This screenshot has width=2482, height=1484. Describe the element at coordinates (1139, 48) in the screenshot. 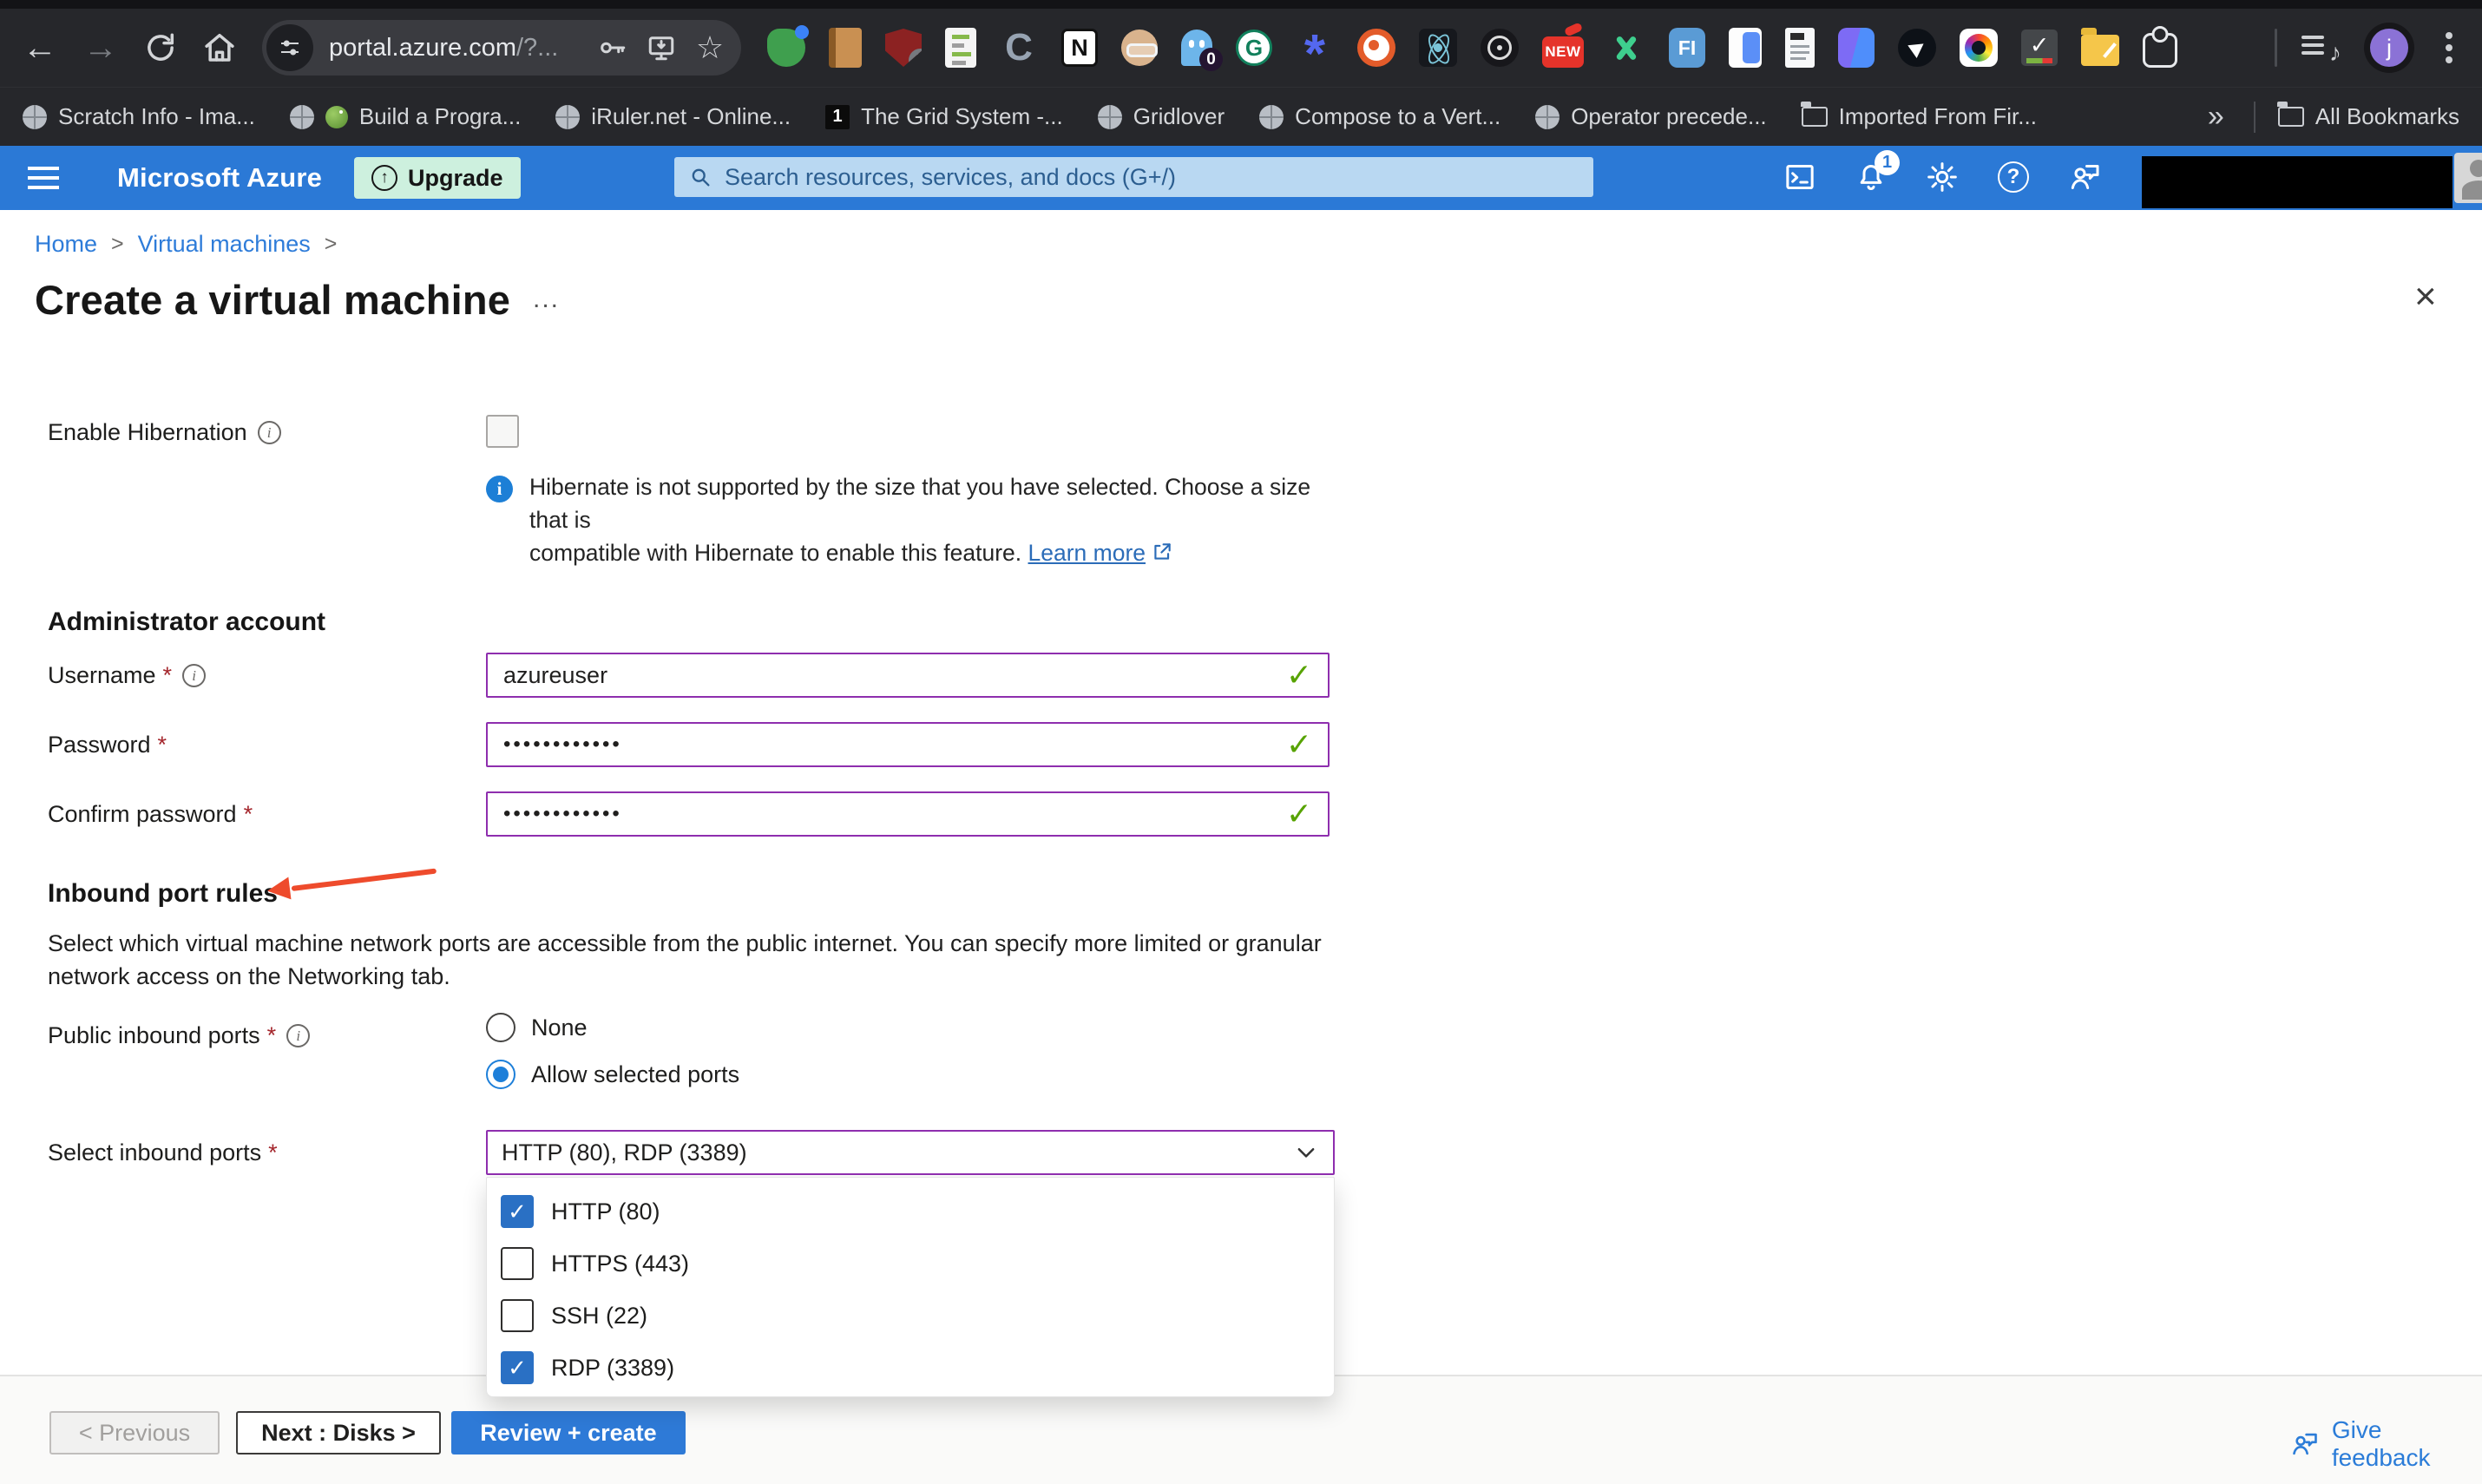

I see `persona-icon` at that location.